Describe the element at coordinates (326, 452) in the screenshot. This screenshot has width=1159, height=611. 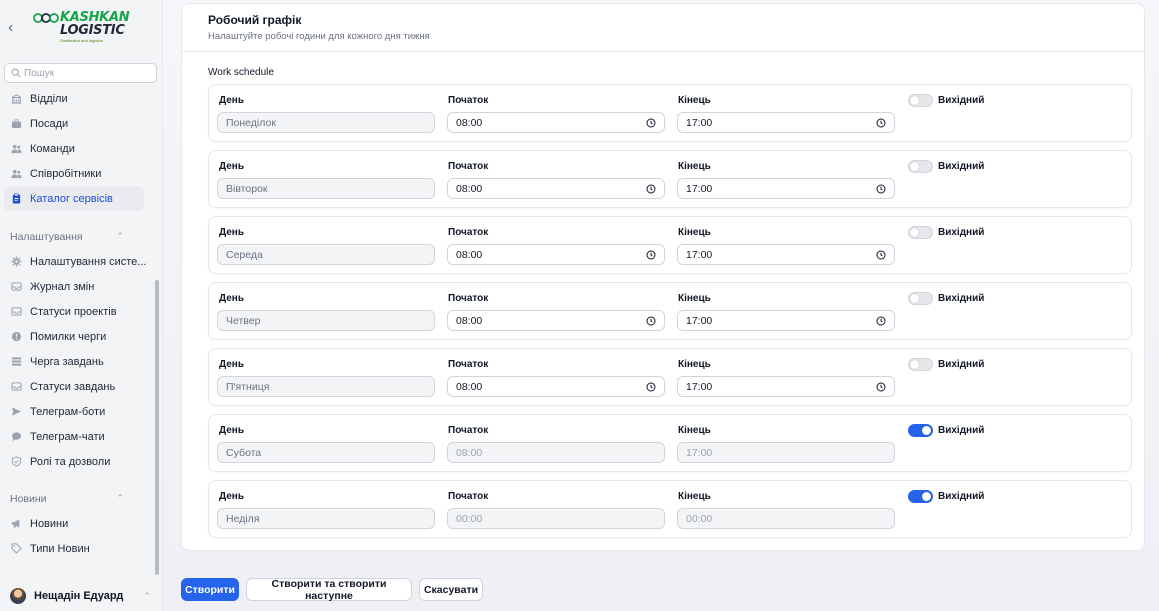
I see `day-field: Субота` at that location.